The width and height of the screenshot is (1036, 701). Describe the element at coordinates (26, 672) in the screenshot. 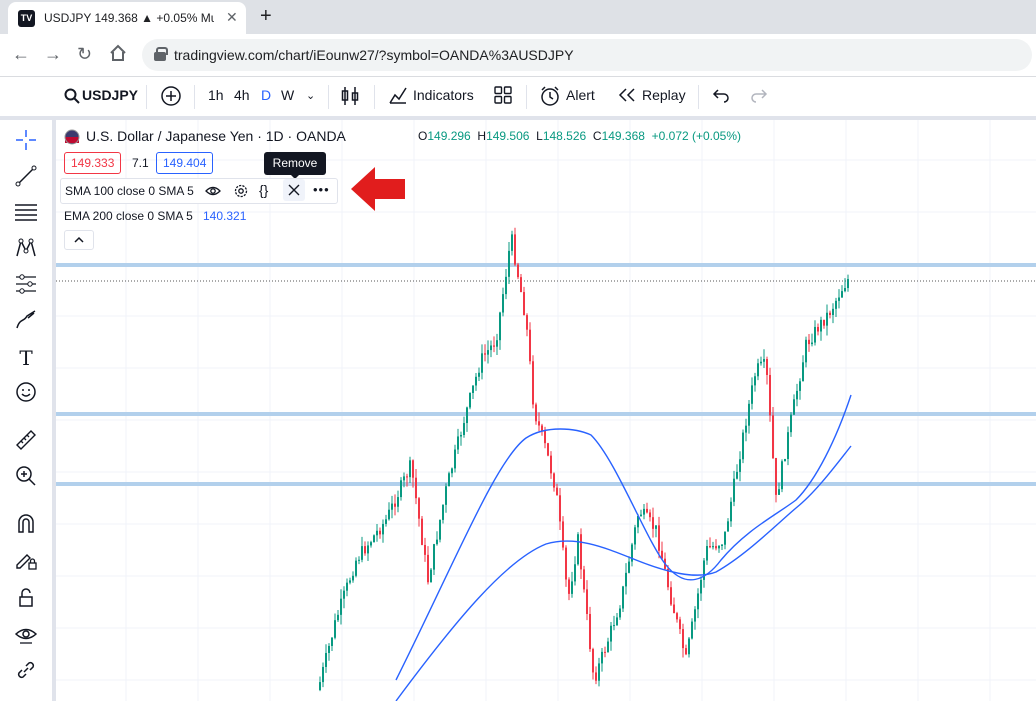

I see `link-icon` at that location.